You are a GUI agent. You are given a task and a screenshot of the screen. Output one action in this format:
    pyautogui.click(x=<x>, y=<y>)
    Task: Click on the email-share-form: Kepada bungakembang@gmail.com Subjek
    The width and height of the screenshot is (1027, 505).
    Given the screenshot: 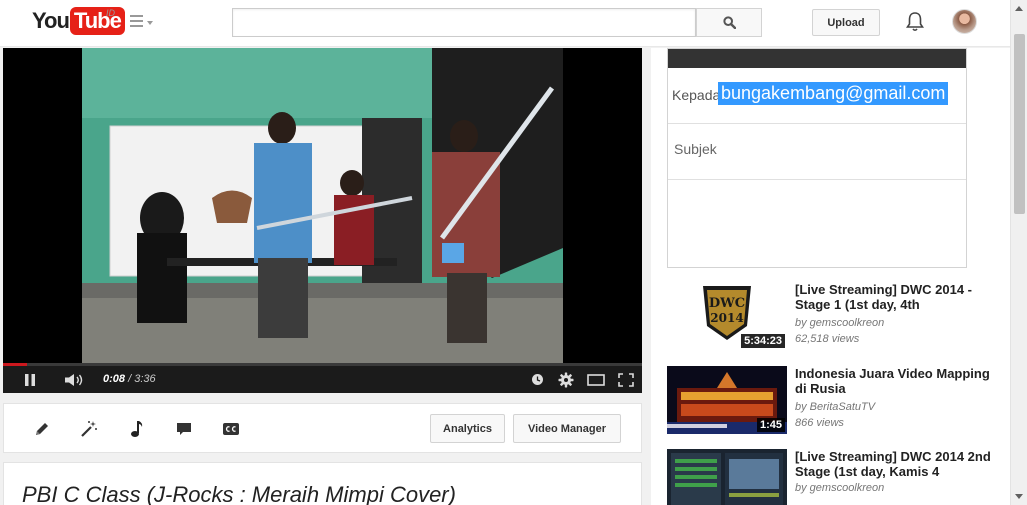 What is the action you would take?
    pyautogui.click(x=817, y=158)
    